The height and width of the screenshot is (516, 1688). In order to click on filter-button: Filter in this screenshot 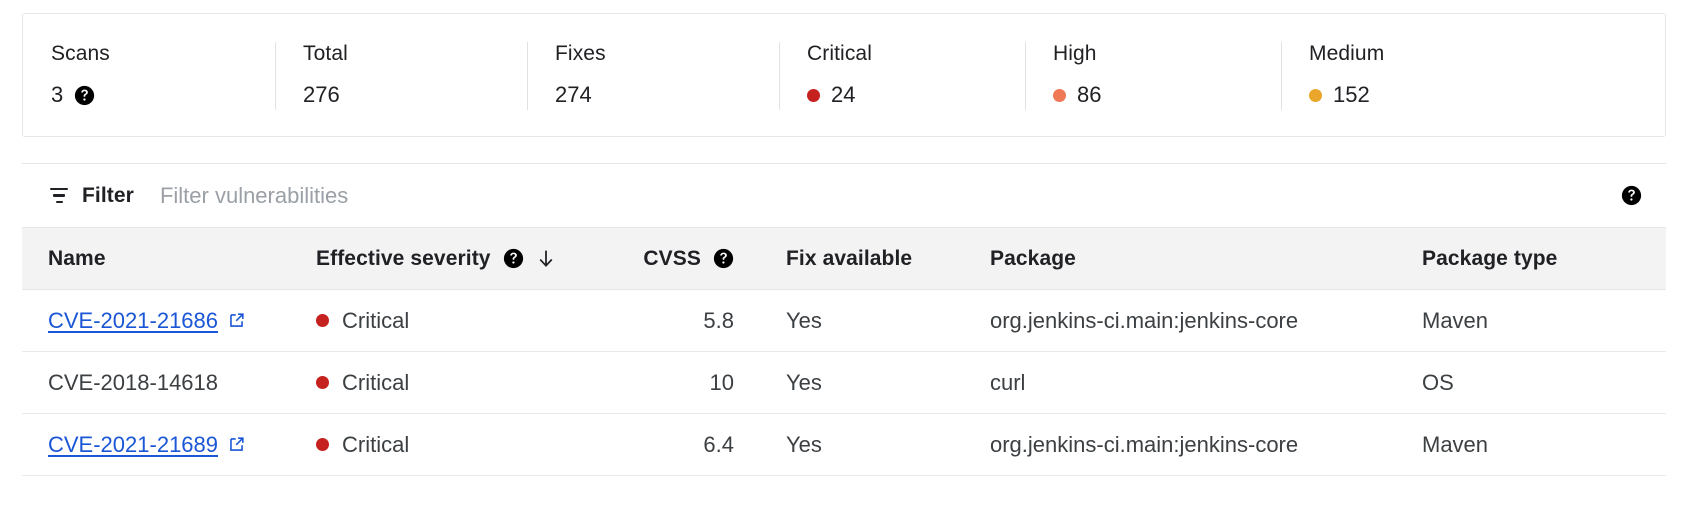, I will do `click(91, 196)`.